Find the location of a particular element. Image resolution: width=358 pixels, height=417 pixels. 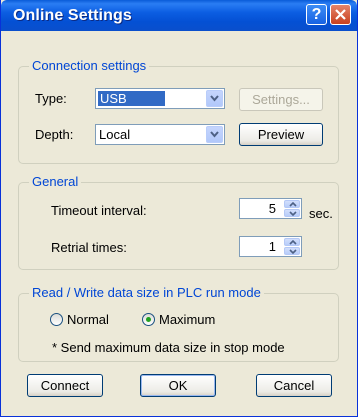

type-select: USB is located at coordinates (160, 98).